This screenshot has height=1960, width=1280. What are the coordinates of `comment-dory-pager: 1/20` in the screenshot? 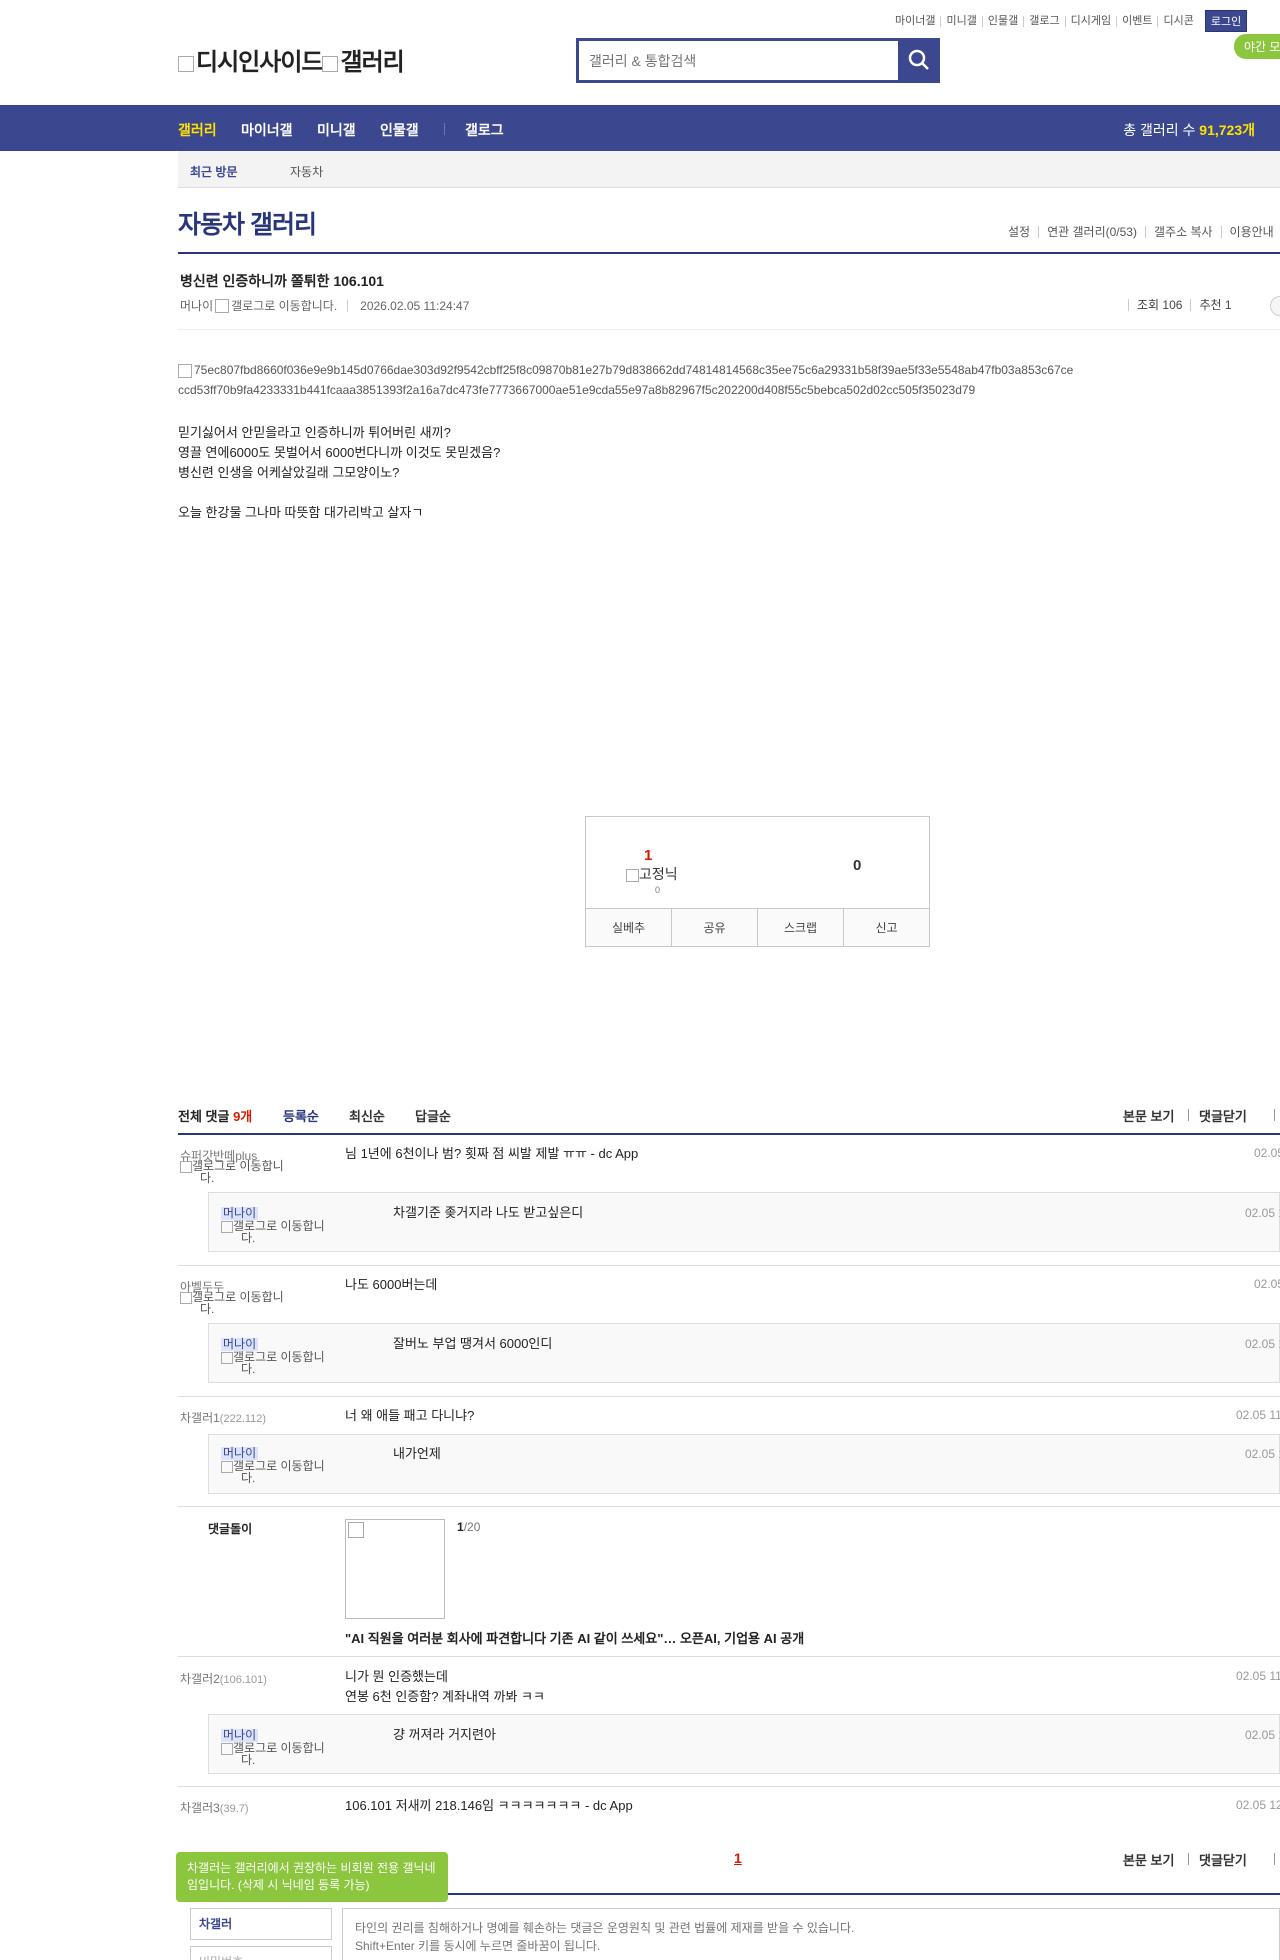 It's located at (468, 1527).